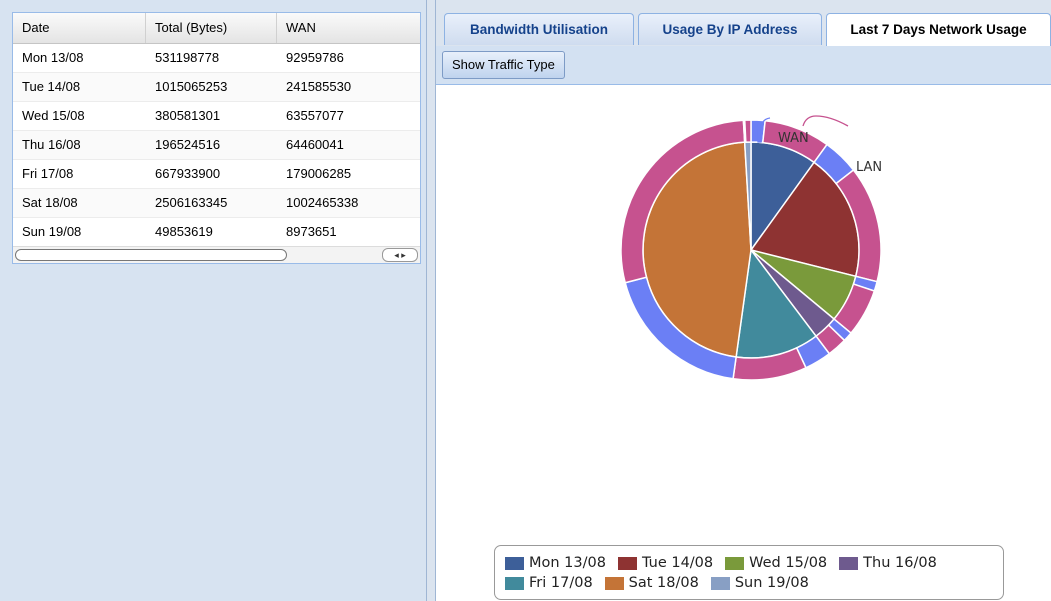 This screenshot has width=1051, height=601. Describe the element at coordinates (48, 173) in the screenshot. I see `date-cell: Fri 17/08` at that location.